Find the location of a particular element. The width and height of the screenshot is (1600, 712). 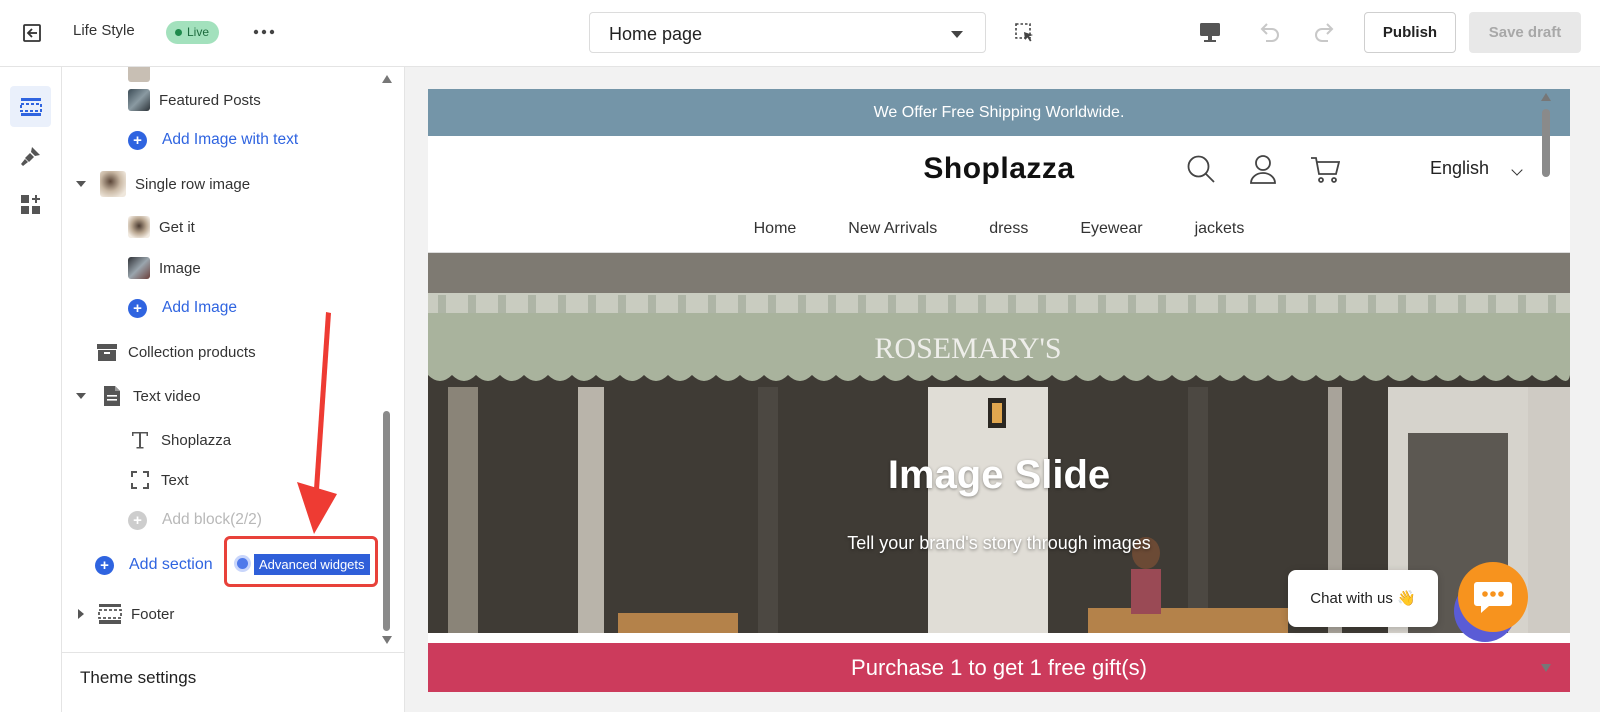

divider is located at coordinates (233, 652).